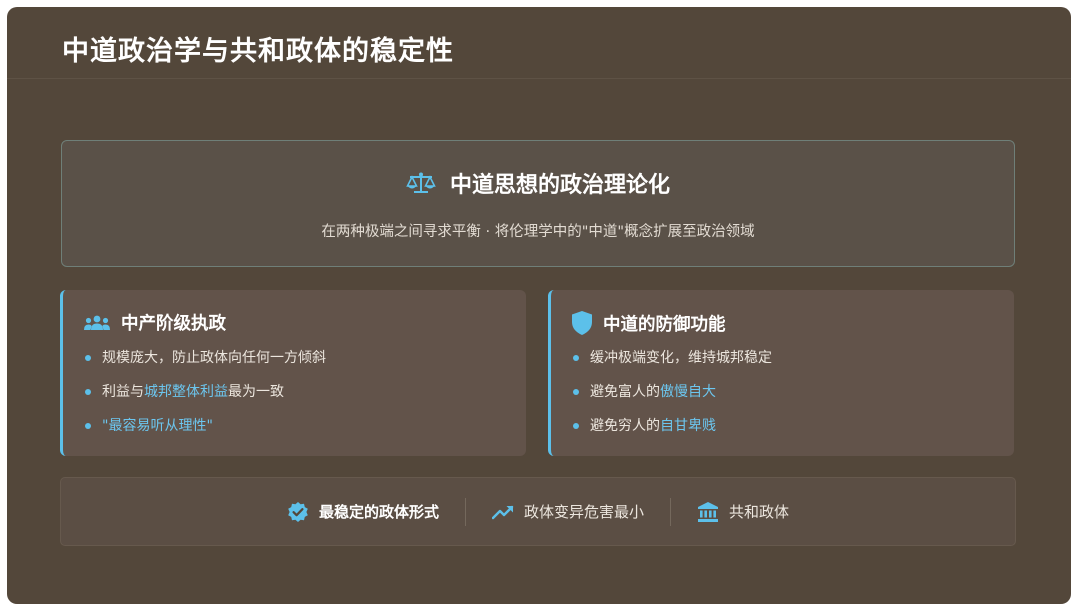 This screenshot has height=609, width=1080. What do you see at coordinates (582, 323) in the screenshot?
I see `shield-icon` at bounding box center [582, 323].